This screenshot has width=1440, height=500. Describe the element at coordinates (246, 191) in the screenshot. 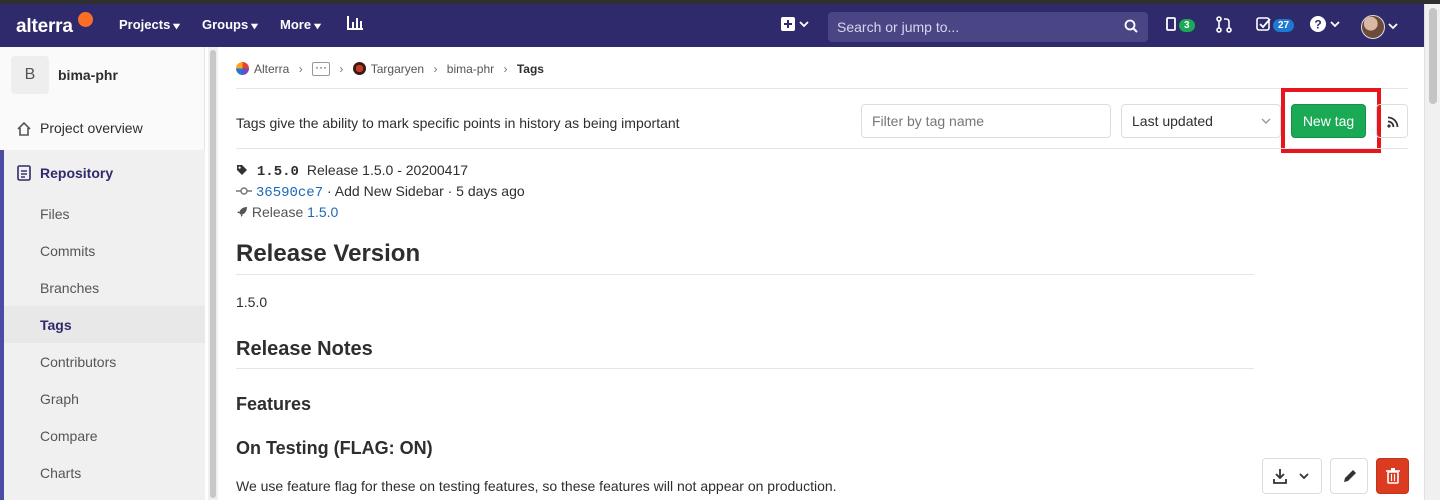

I see `commit-icon` at that location.